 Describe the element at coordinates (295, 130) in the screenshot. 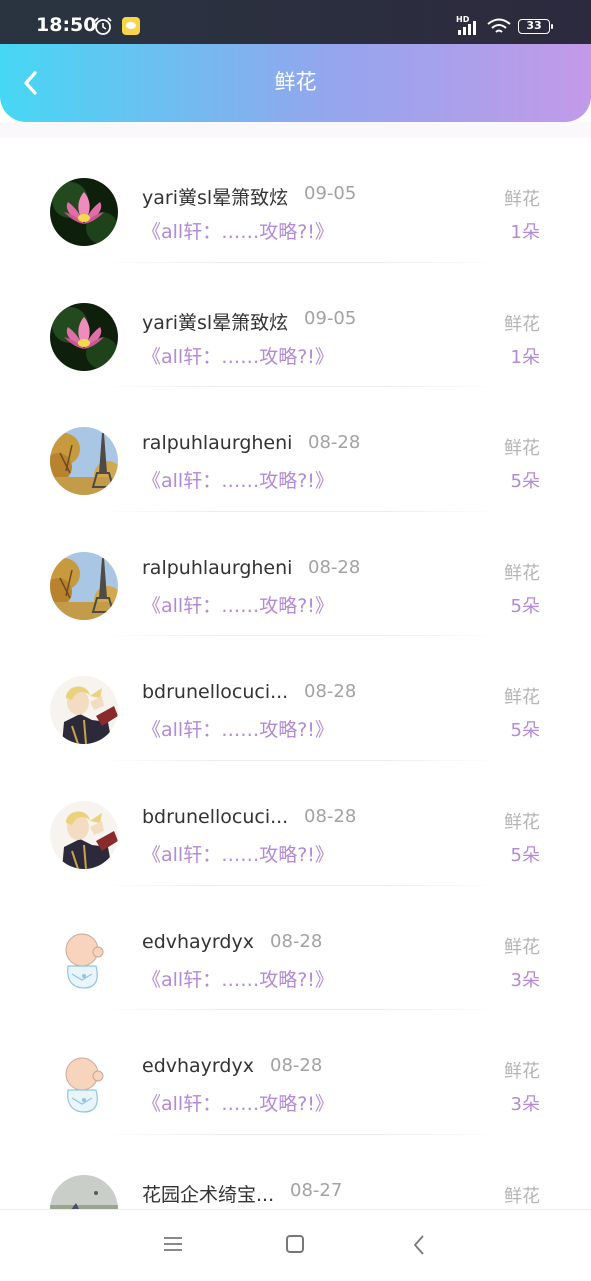

I see `header-spacer` at that location.